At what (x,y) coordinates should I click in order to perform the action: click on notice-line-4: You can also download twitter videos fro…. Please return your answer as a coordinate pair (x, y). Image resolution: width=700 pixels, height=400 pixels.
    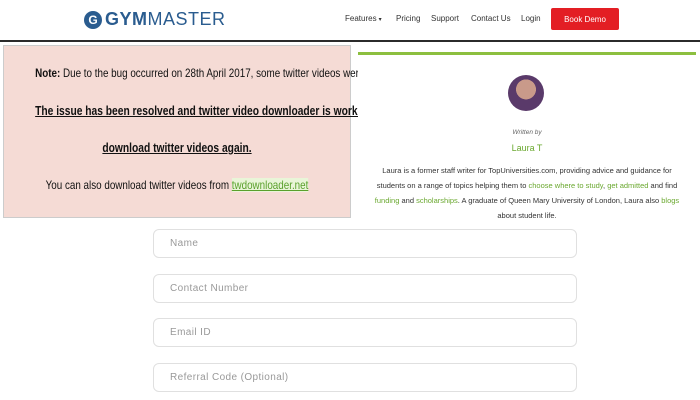
    Looking at the image, I should click on (177, 185).